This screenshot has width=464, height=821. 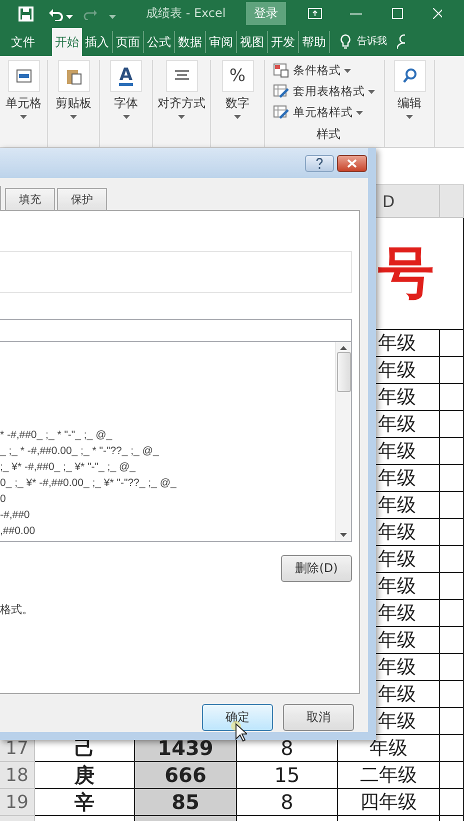 I want to click on format-icon: %, so click(x=237, y=76).